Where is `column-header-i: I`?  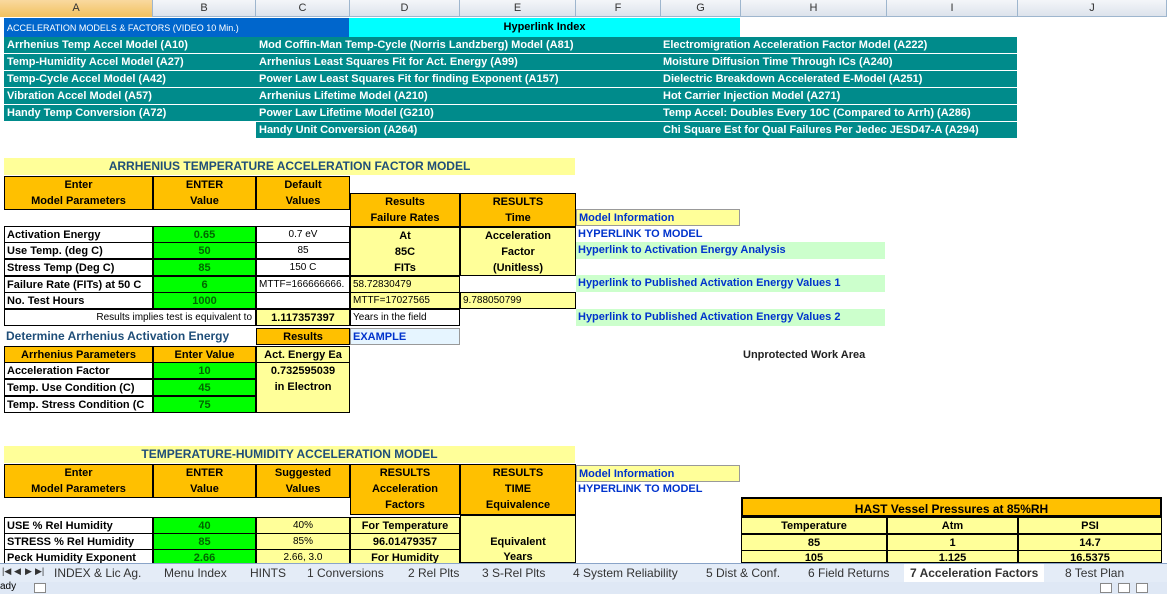
column-header-i: I is located at coordinates (952, 8).